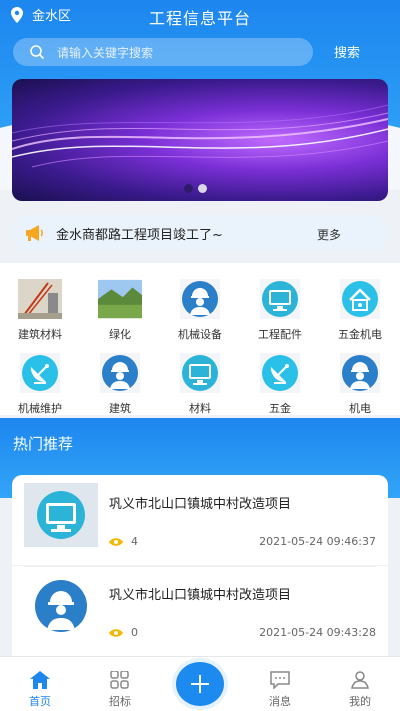 This screenshot has width=400, height=711. I want to click on nav-bid-label: 招标, so click(120, 701).